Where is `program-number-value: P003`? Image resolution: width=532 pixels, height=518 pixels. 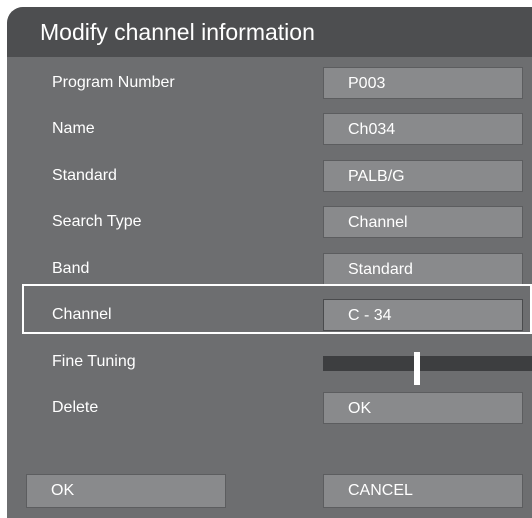 program-number-value: P003 is located at coordinates (423, 83).